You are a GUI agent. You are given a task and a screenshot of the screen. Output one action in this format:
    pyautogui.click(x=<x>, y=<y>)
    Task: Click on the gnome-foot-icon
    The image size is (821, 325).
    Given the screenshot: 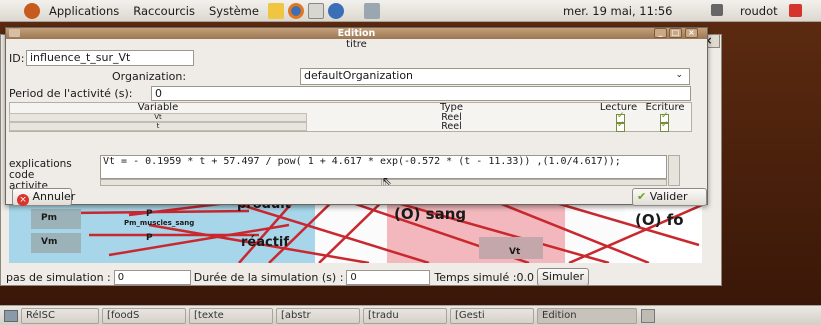 What is the action you would take?
    pyautogui.click(x=32, y=10)
    